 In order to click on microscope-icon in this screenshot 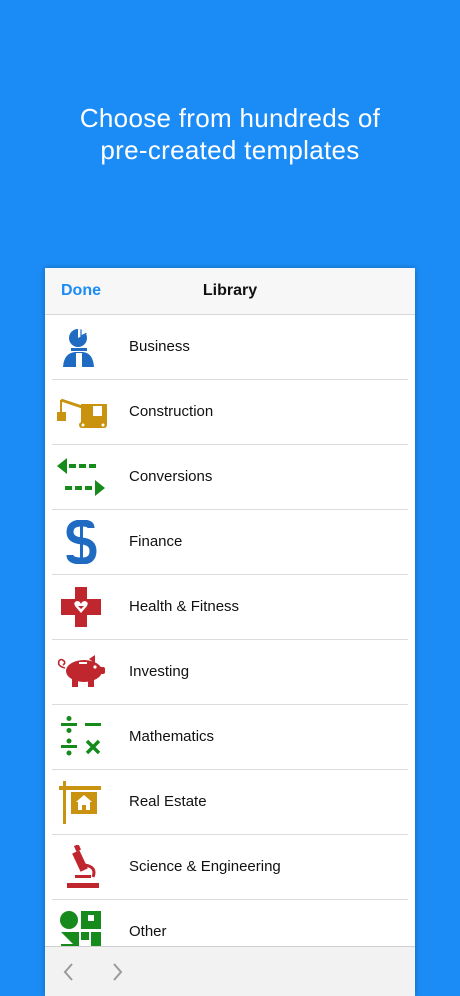, I will do `click(81, 867)`.